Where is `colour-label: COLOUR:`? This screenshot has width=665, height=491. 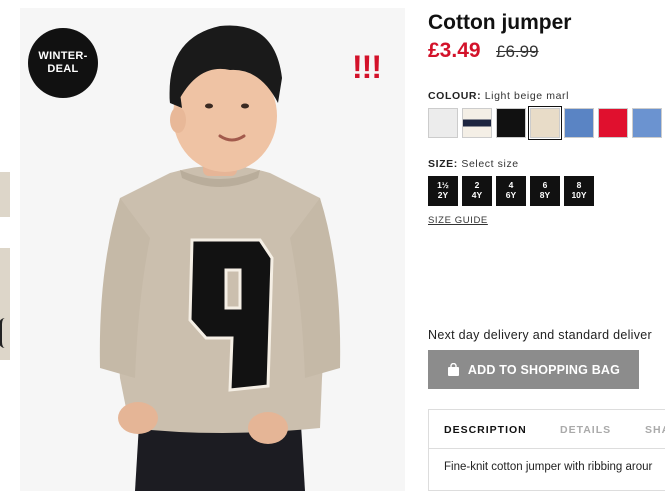
colour-label: COLOUR: is located at coordinates (455, 96).